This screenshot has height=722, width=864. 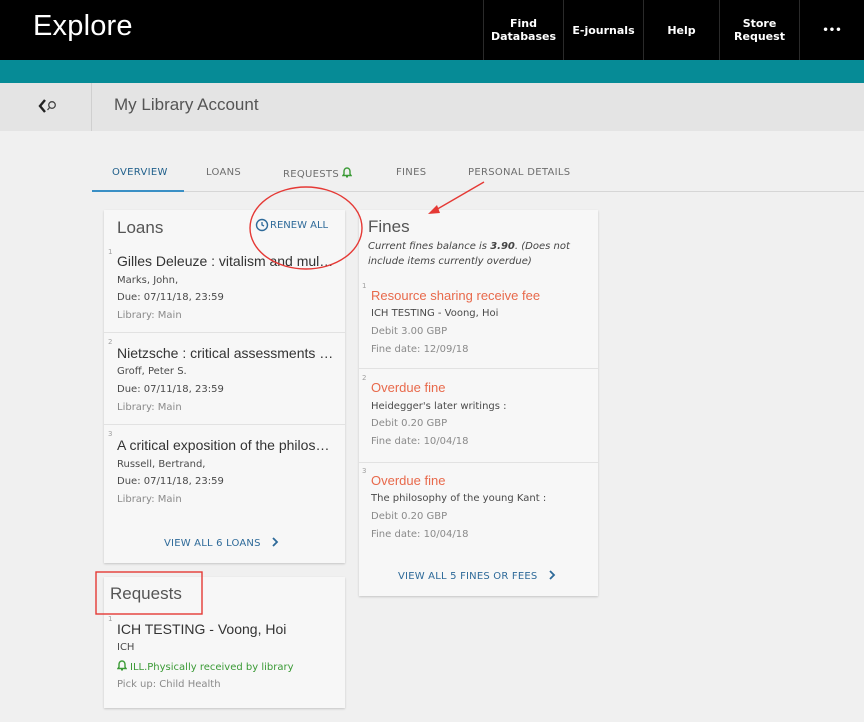 I want to click on tab-requests-label: REQUESTS, so click(x=311, y=174).